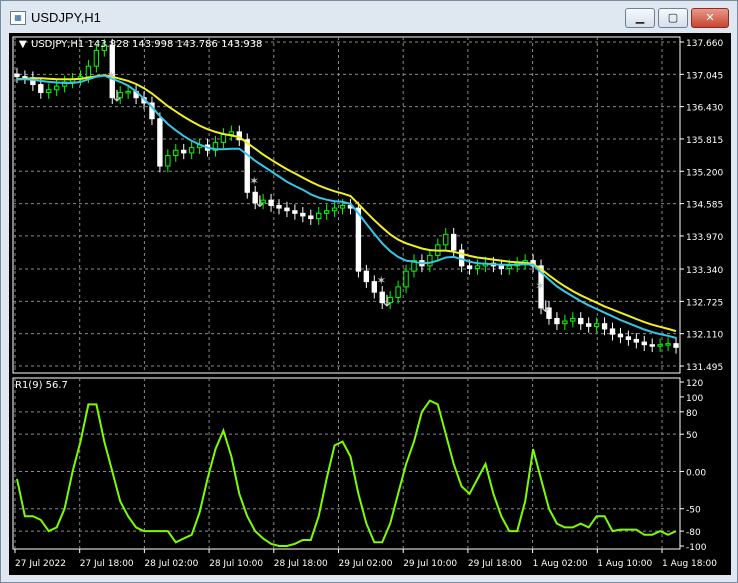  I want to click on price-tick-label: 132.110, so click(704, 336).